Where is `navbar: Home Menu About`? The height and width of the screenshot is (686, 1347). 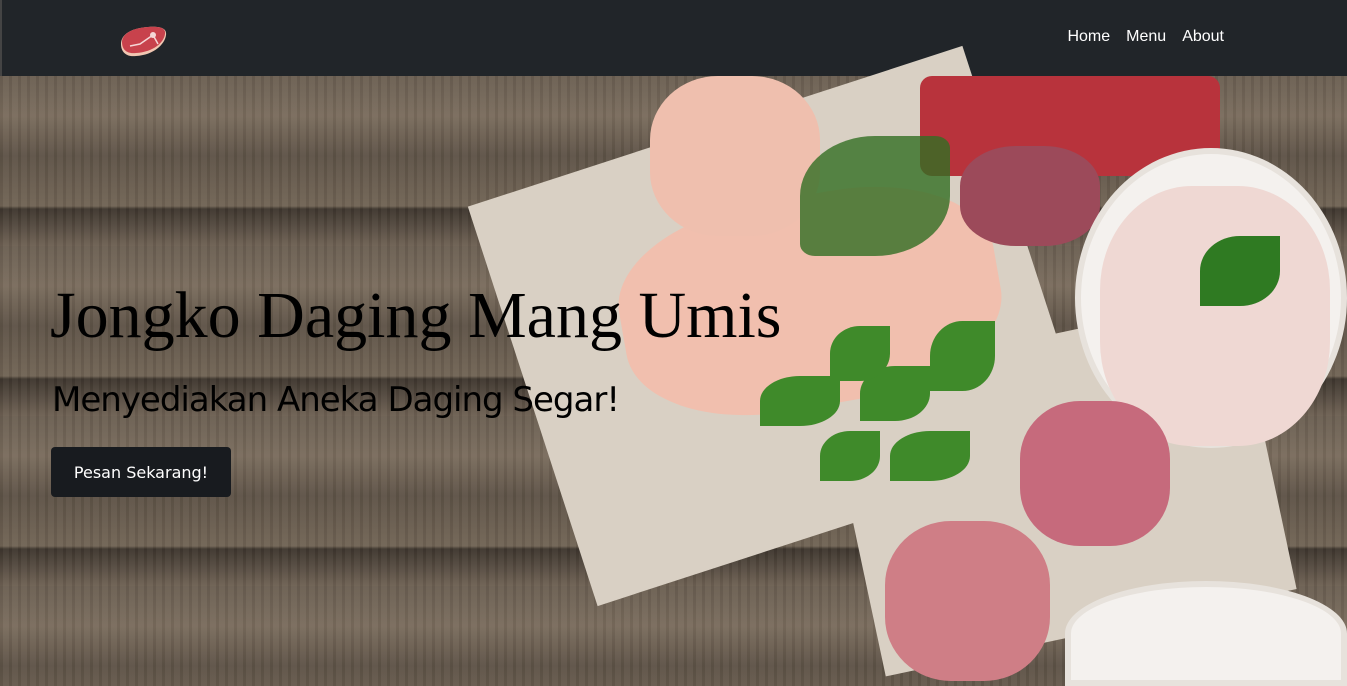
navbar: Home Menu About is located at coordinates (673, 38).